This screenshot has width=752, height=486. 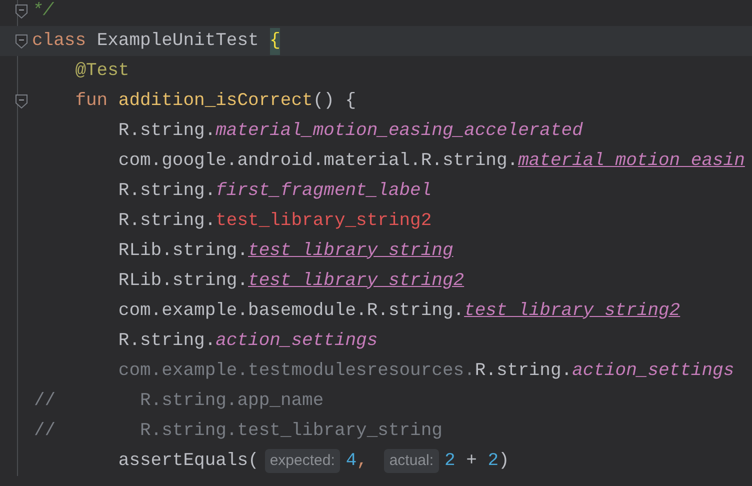 I want to click on annotation: @Test, so click(x=102, y=71).